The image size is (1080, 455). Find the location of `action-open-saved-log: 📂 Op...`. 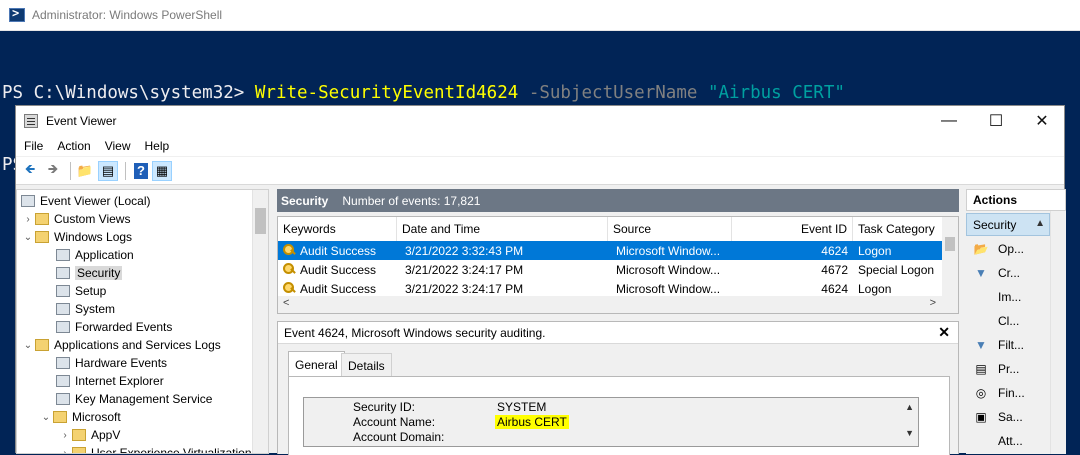

action-open-saved-log: 📂 Op... is located at coordinates (1008, 249).